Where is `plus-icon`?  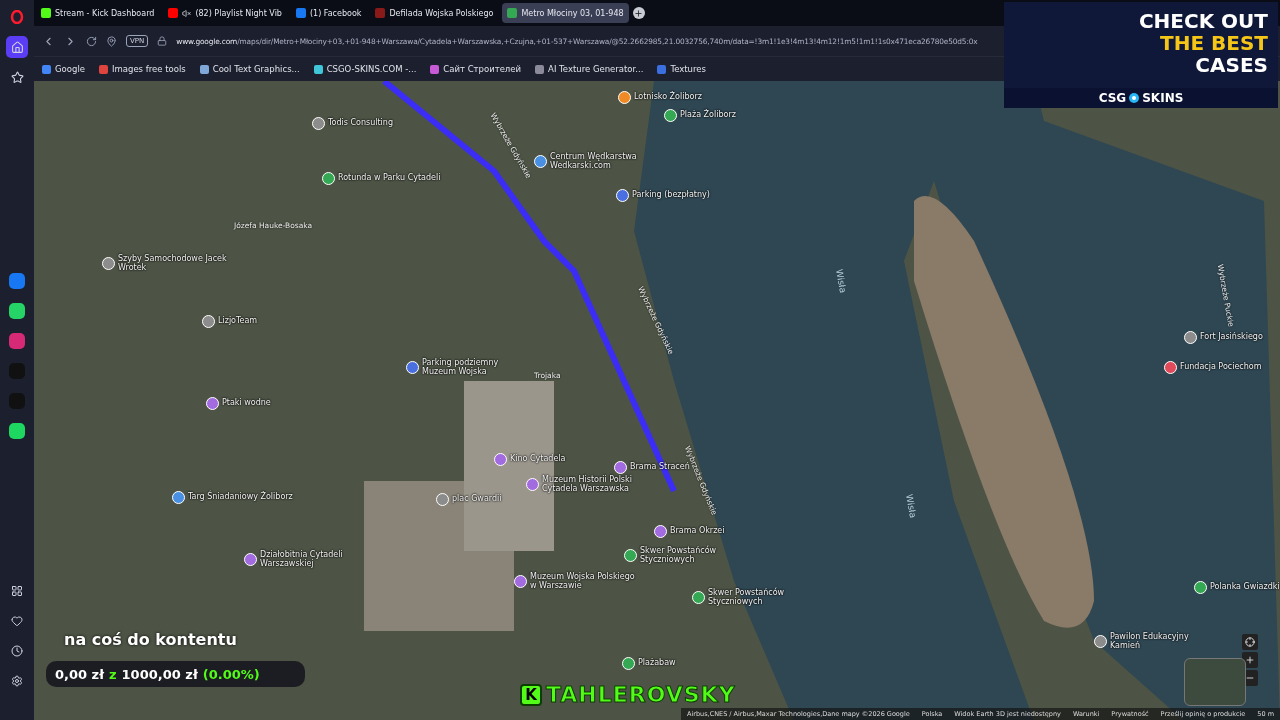
plus-icon is located at coordinates (1250, 660).